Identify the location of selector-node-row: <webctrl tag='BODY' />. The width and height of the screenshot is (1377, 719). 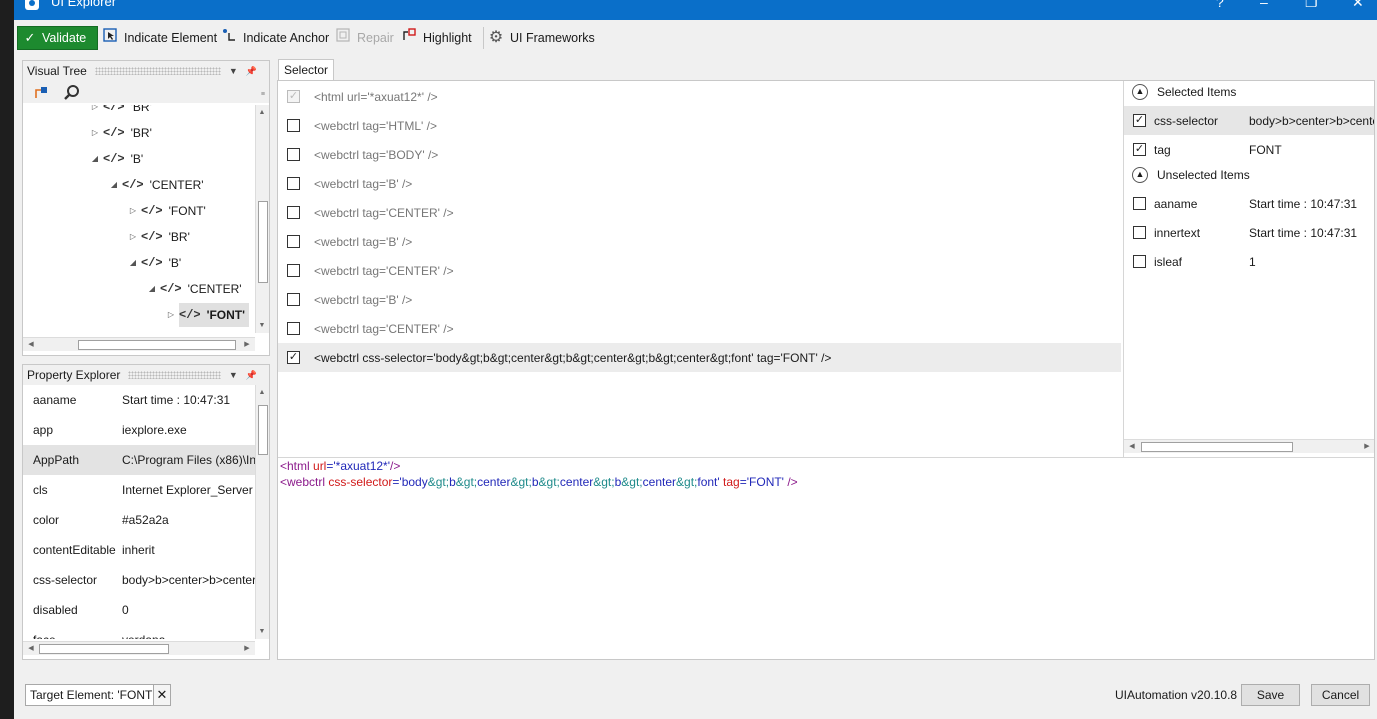
(699, 154).